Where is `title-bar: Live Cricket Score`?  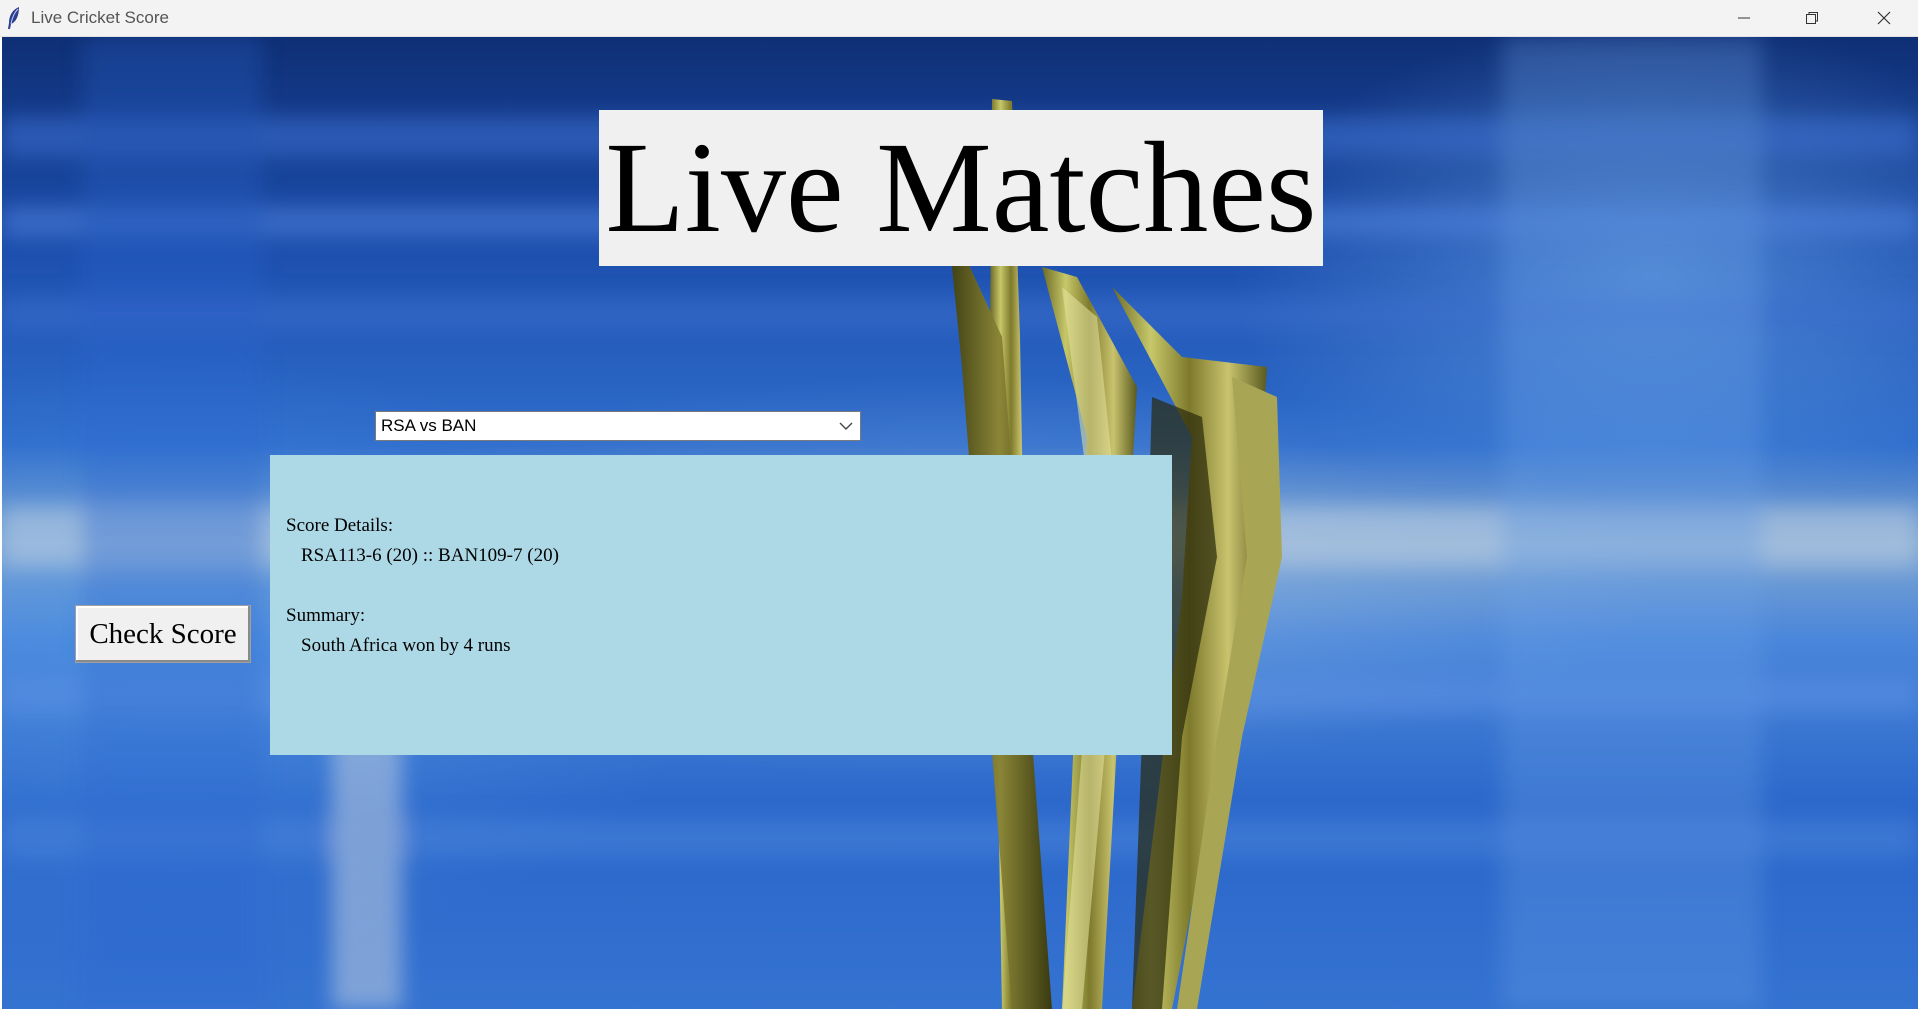 title-bar: Live Cricket Score is located at coordinates (959, 18).